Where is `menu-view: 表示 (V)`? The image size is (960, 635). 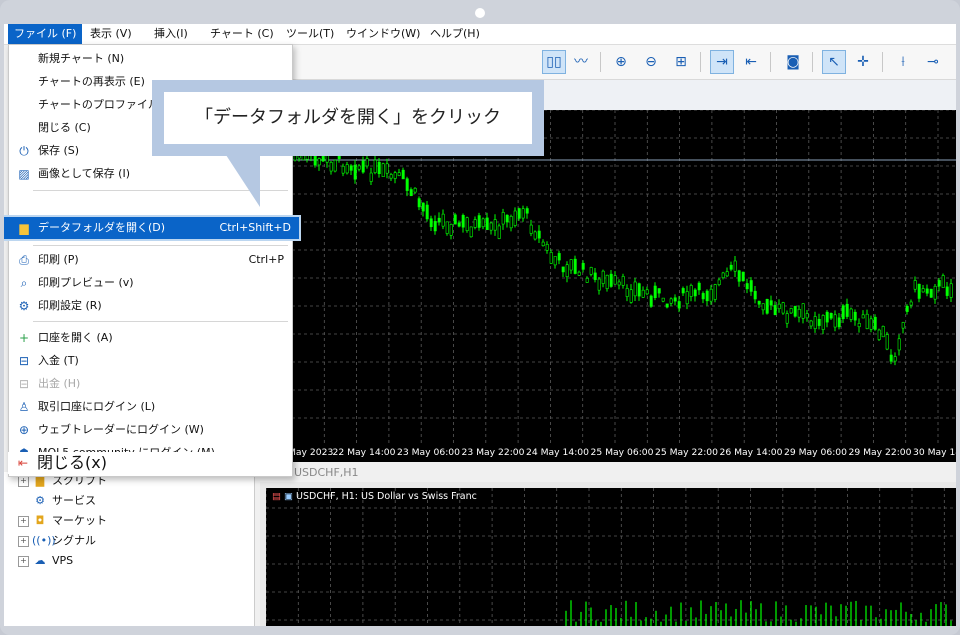
menu-view: 表示 (V) is located at coordinates (111, 34).